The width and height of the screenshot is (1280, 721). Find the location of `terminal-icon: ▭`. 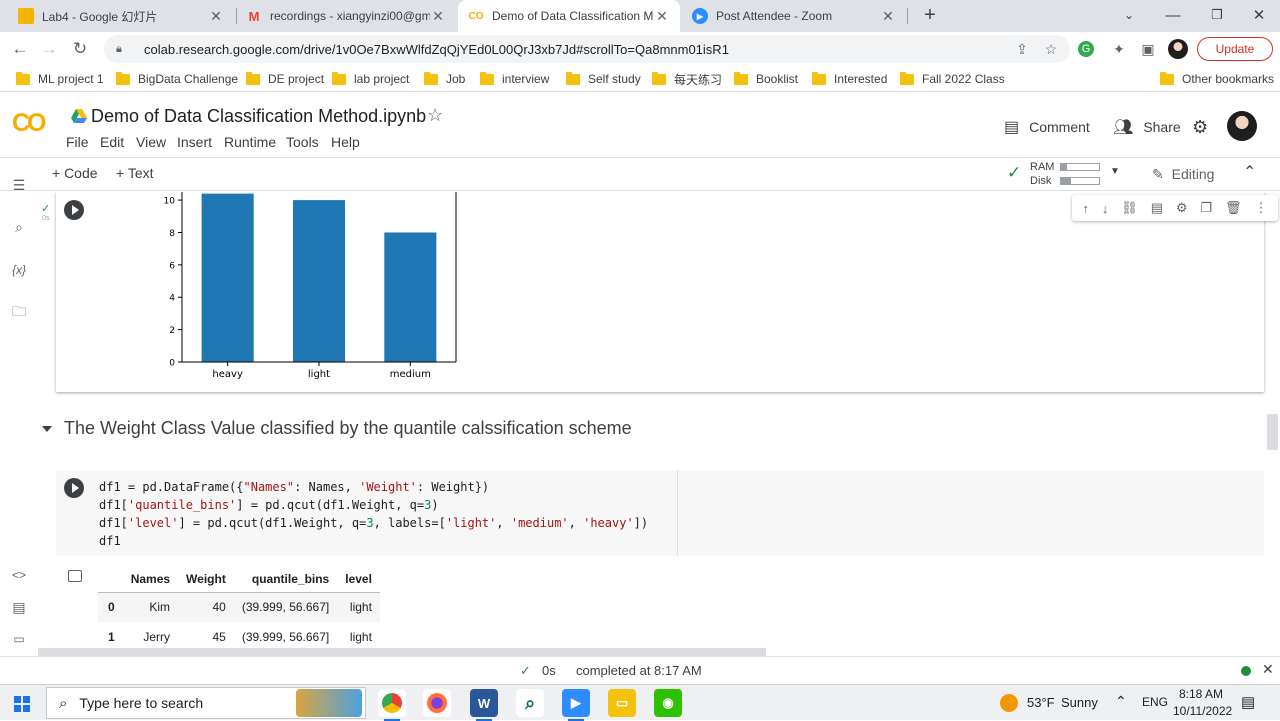

terminal-icon: ▭ is located at coordinates (19, 639).